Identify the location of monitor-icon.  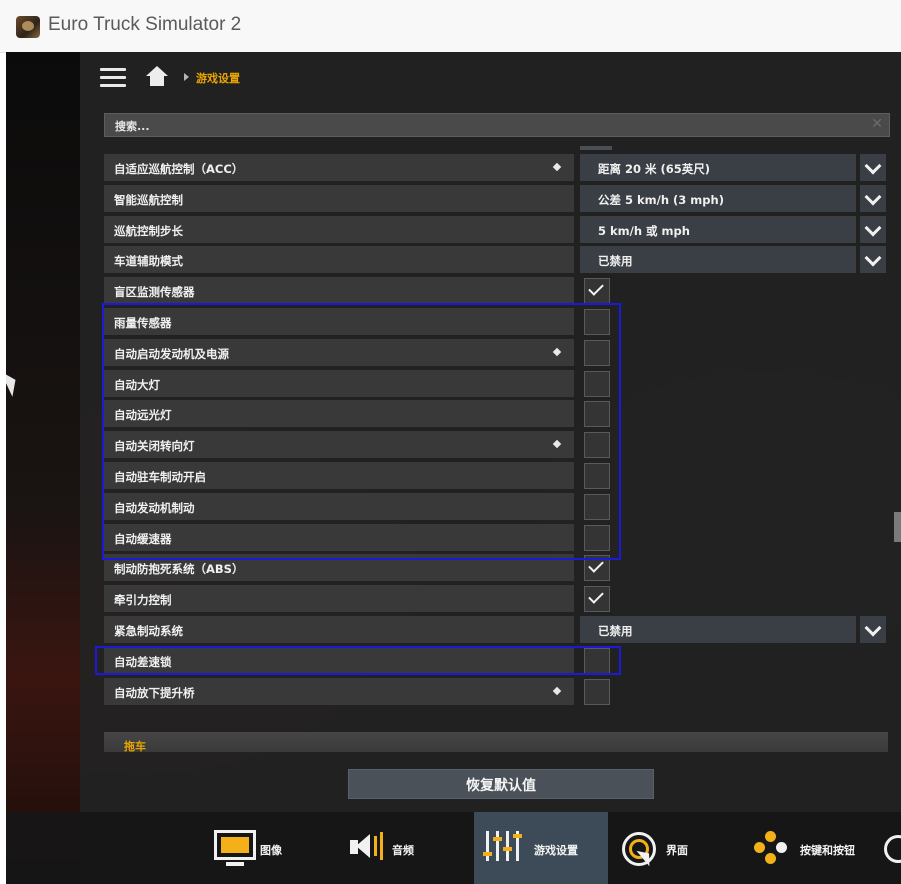
(235, 845).